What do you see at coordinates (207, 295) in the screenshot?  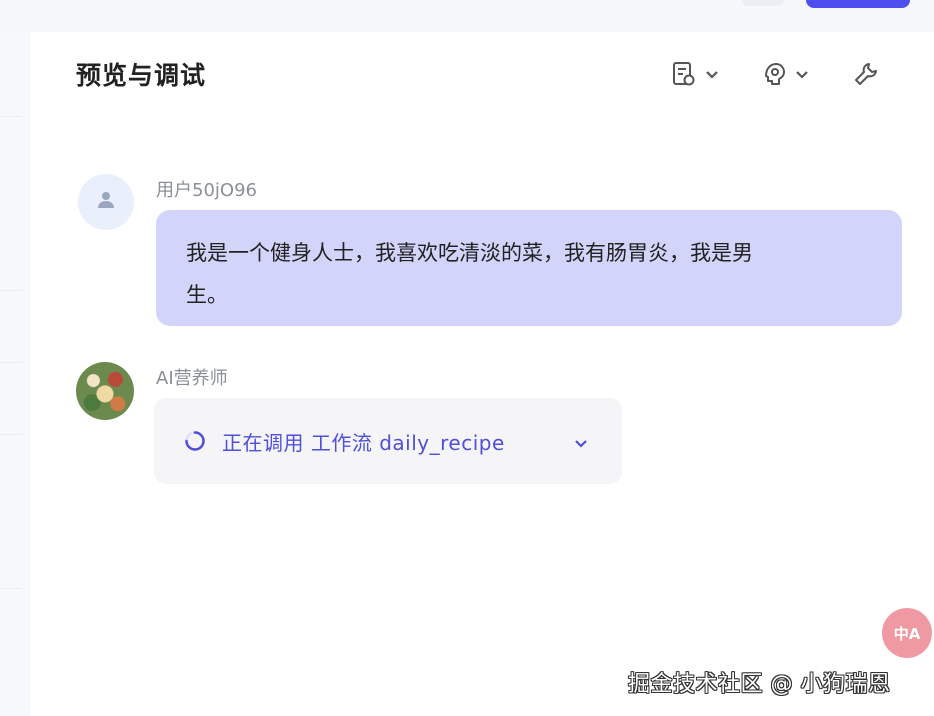 I see `user-message-text-line: 生。` at bounding box center [207, 295].